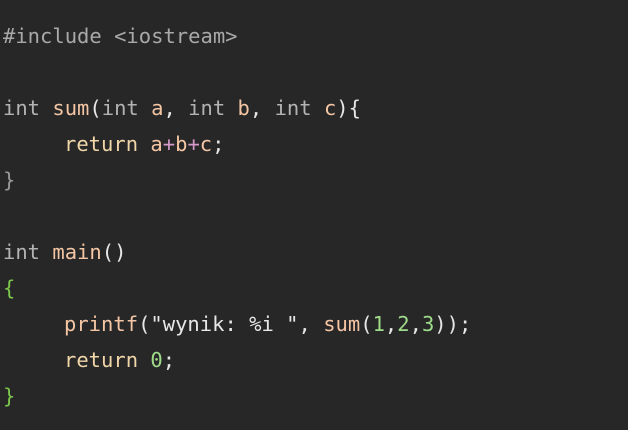 Image resolution: width=628 pixels, height=430 pixels. I want to click on param-c: c, so click(330, 108).